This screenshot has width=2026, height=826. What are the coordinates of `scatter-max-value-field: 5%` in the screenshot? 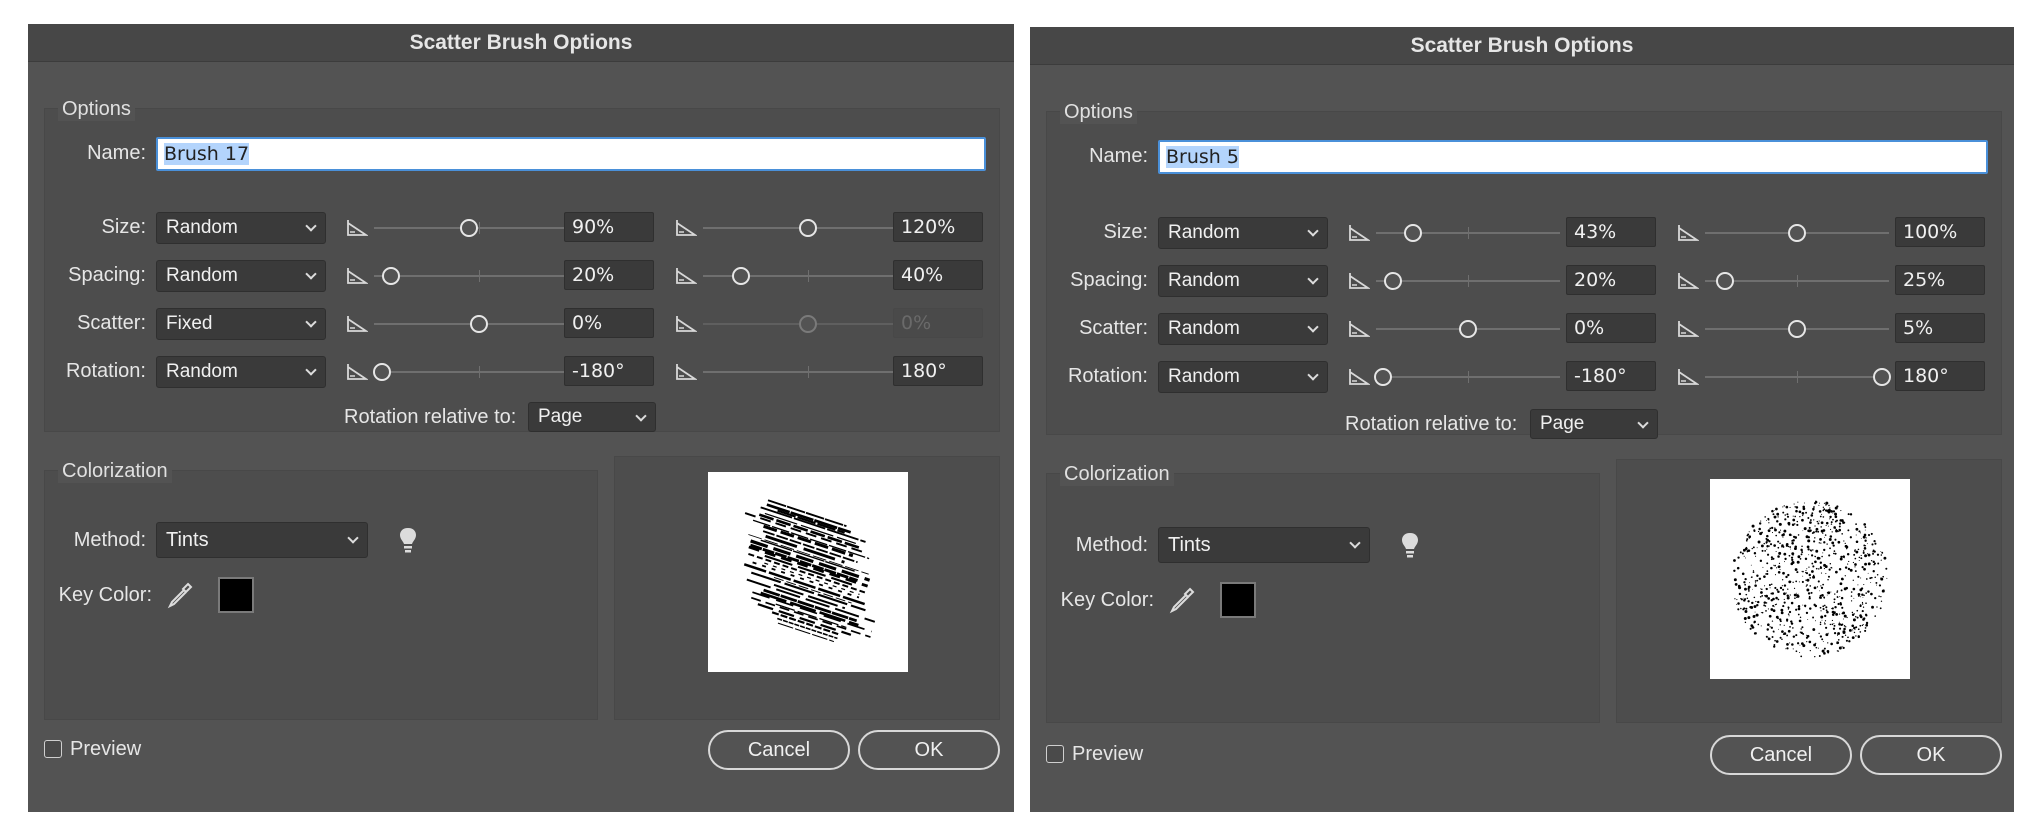 It's located at (1940, 328).